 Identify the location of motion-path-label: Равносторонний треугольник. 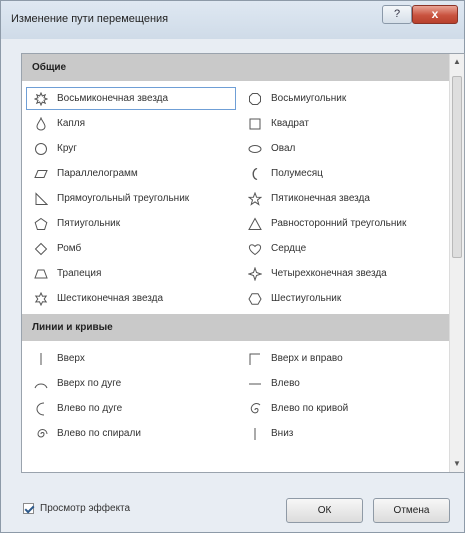
(339, 223).